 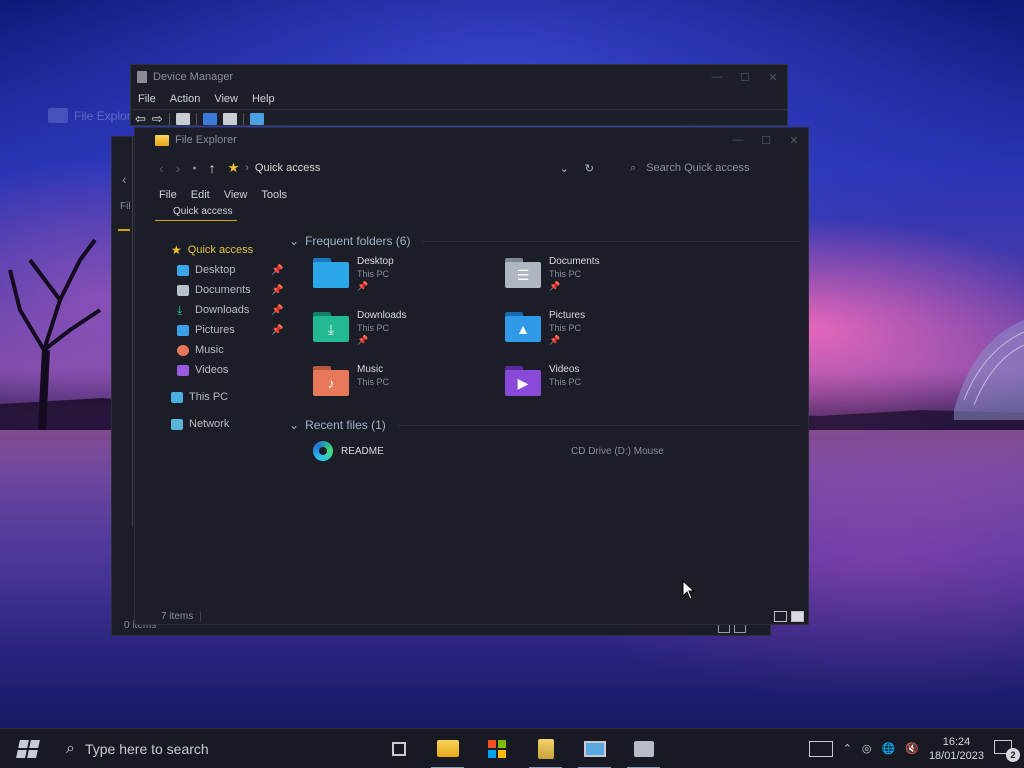 What do you see at coordinates (210, 350) in the screenshot?
I see `sidebar-item-music: Music` at bounding box center [210, 350].